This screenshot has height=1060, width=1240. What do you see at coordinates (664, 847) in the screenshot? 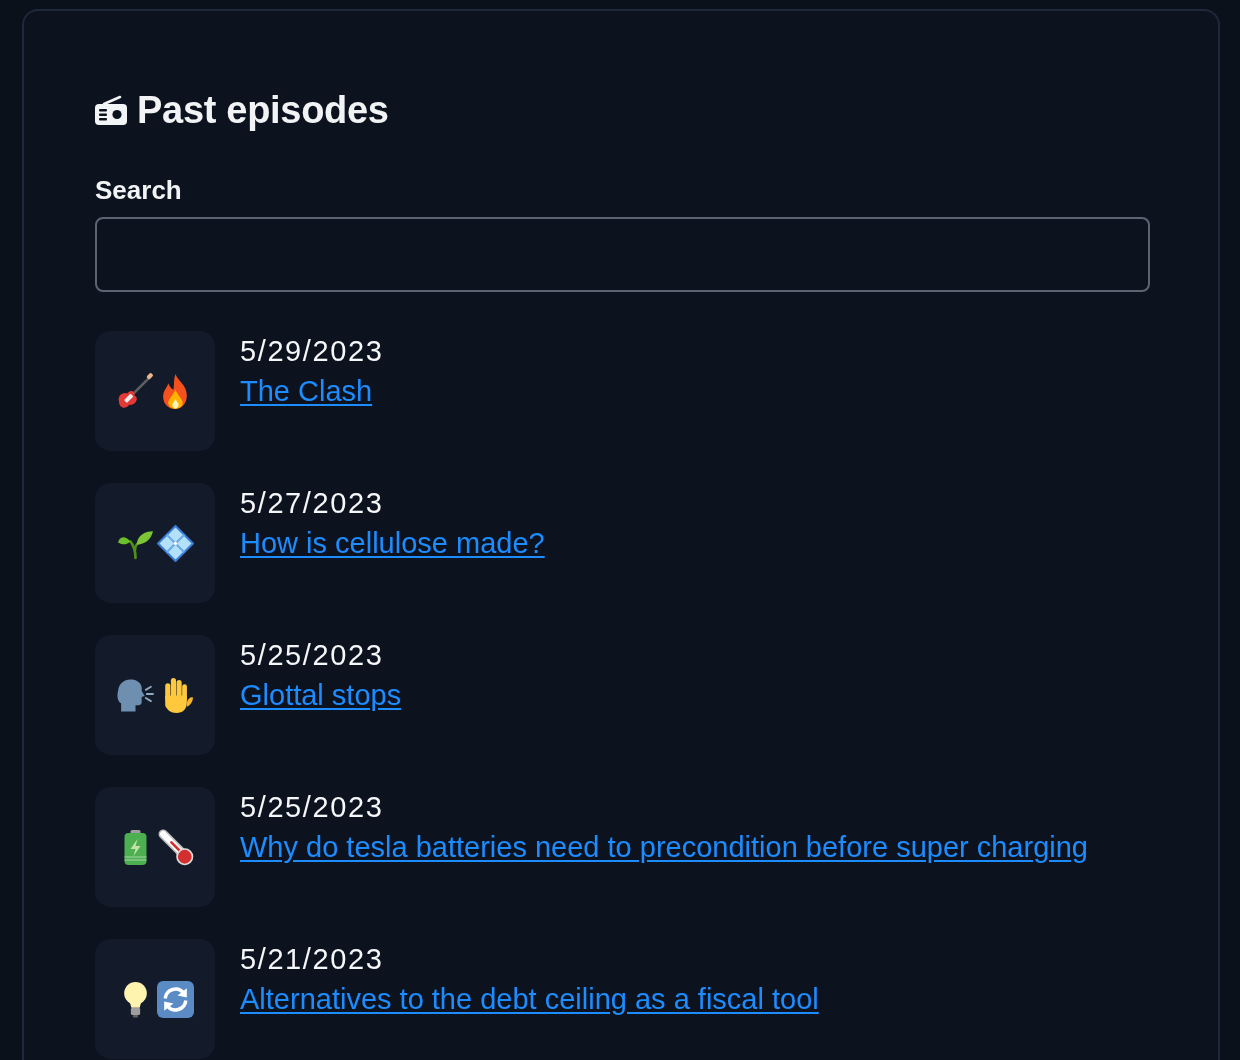
I see `episode-link: Why do tesla batteries need to precondition before super charging` at bounding box center [664, 847].